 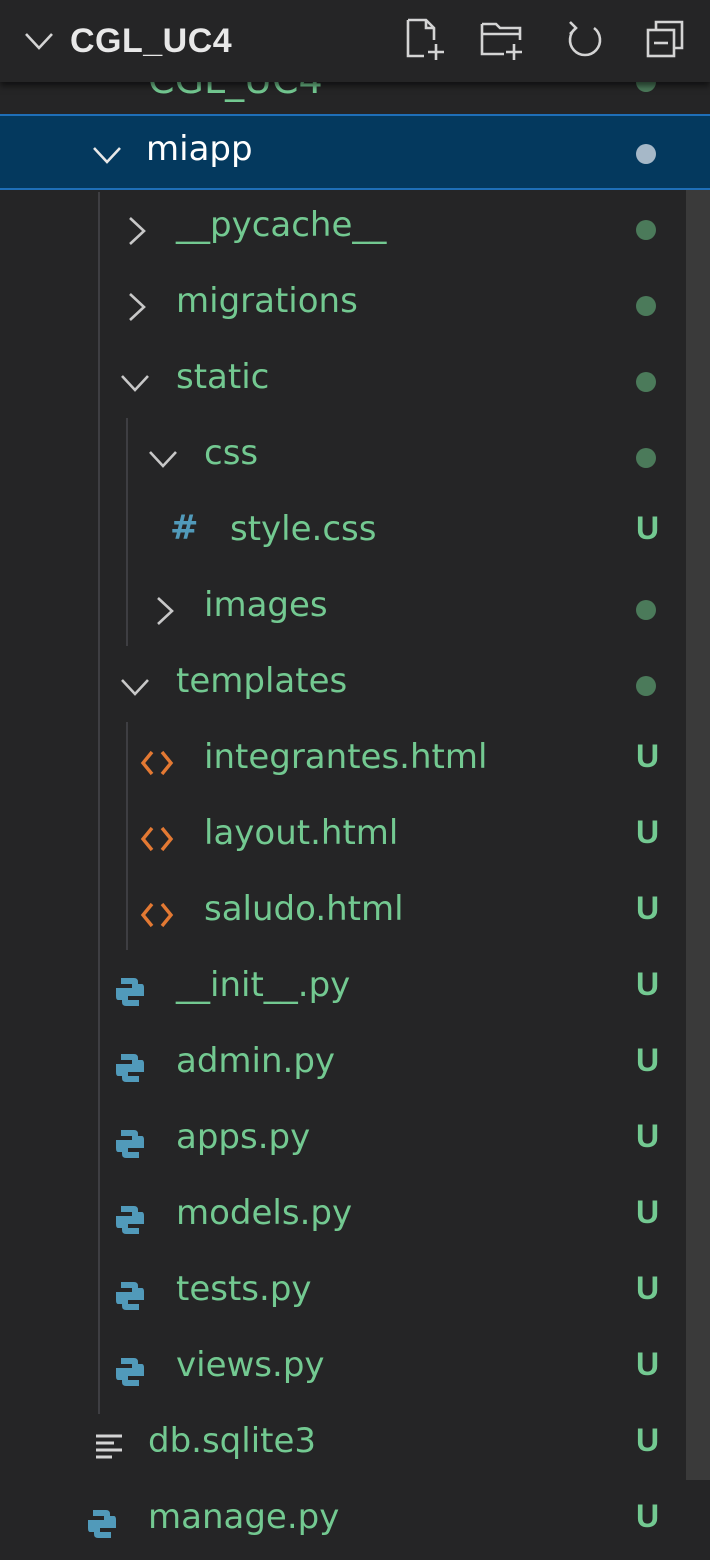 I want to click on tree-row-label: models.py, so click(x=264, y=1213).